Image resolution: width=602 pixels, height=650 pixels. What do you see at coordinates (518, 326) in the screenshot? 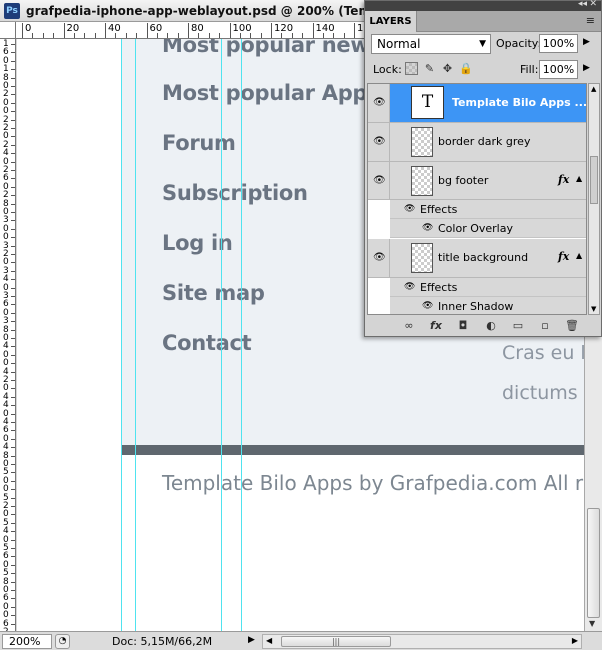
I see `new-group-icon: ▭` at bounding box center [518, 326].